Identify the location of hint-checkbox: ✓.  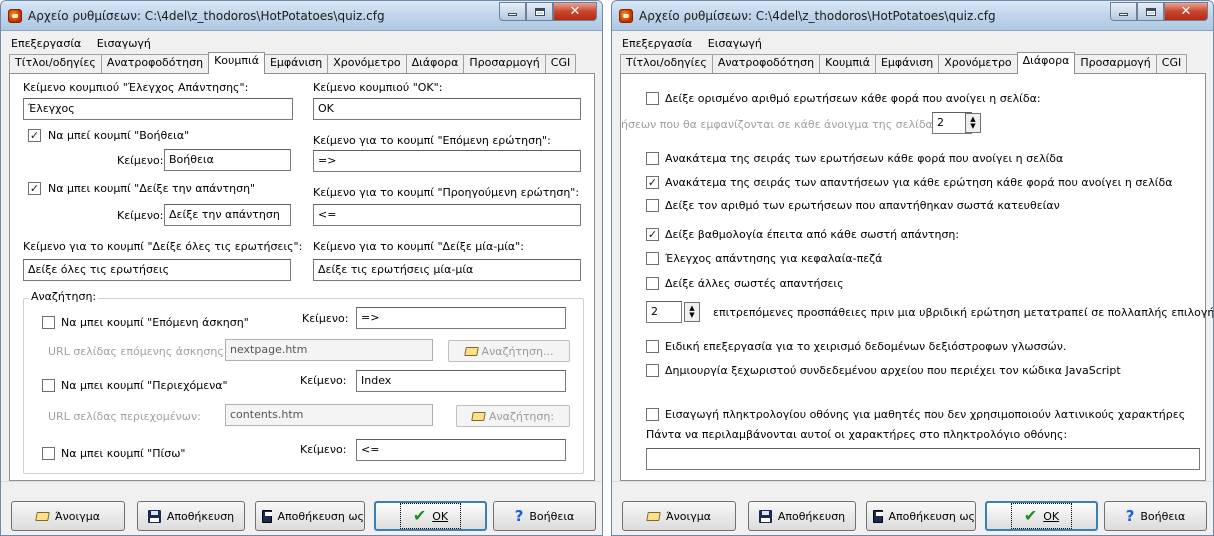
(34, 135).